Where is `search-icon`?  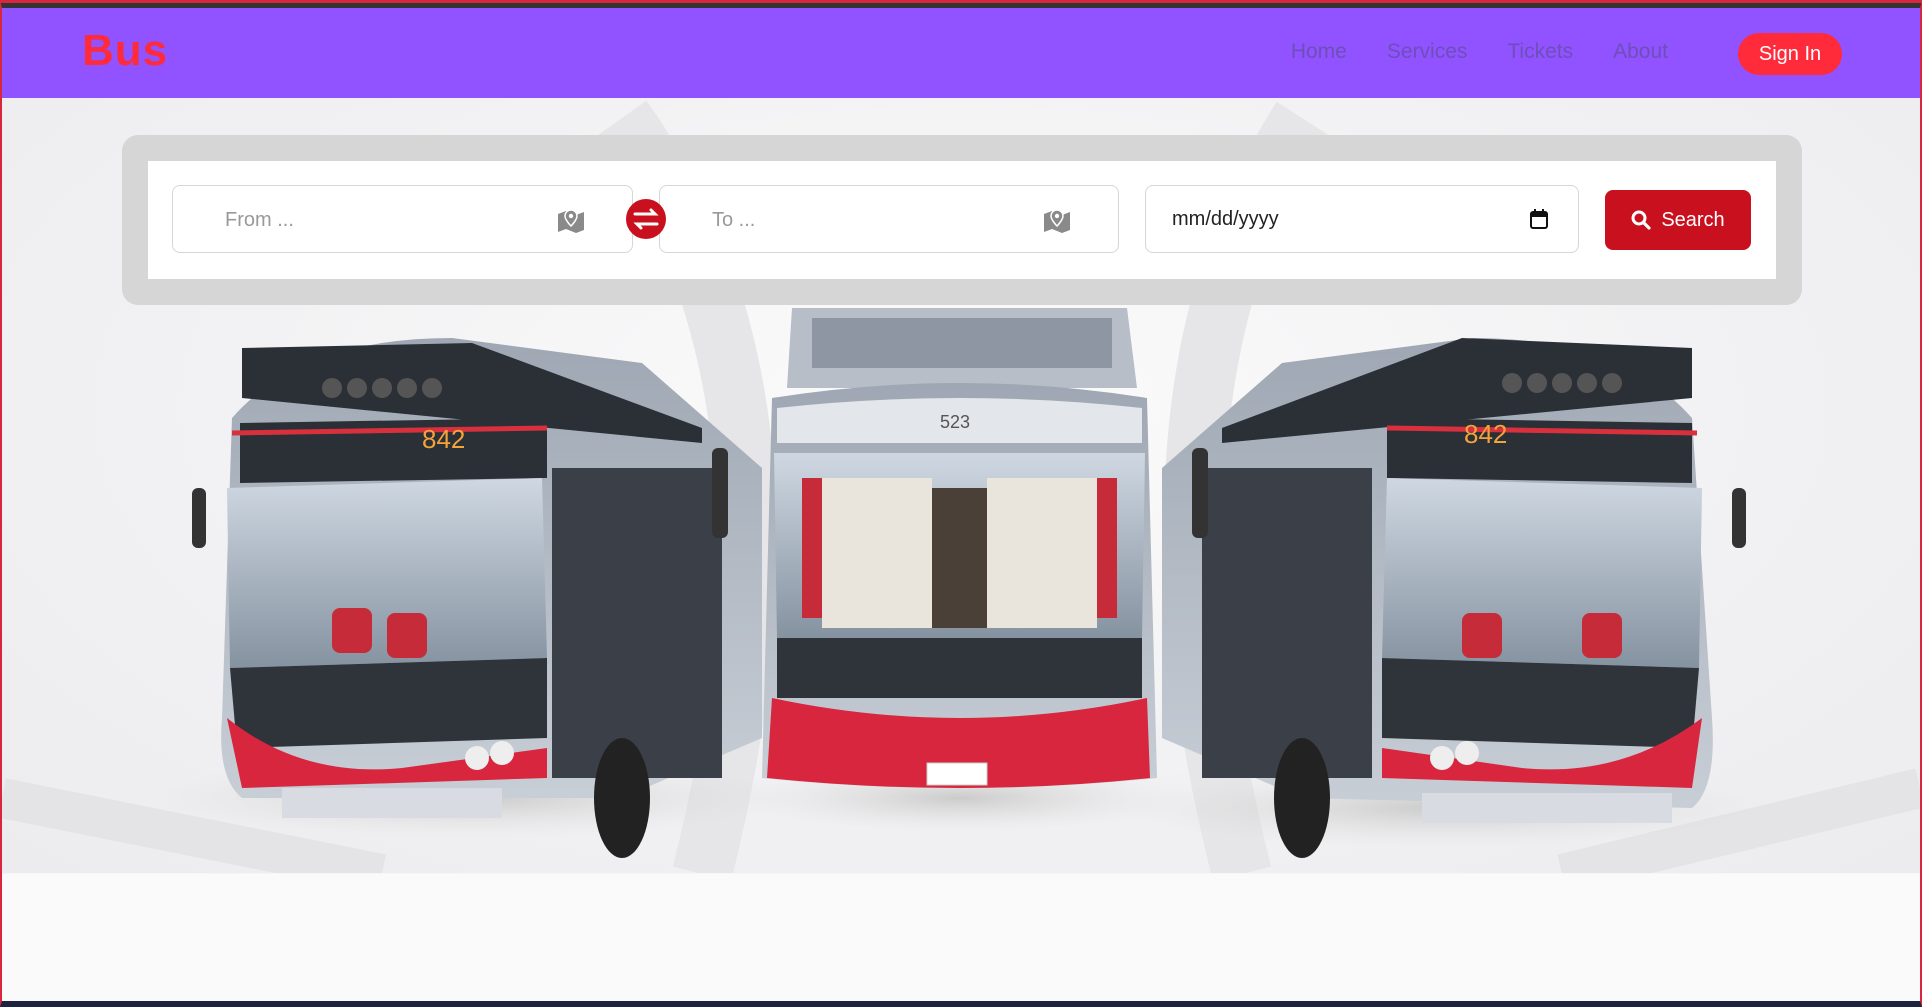 search-icon is located at coordinates (1641, 220).